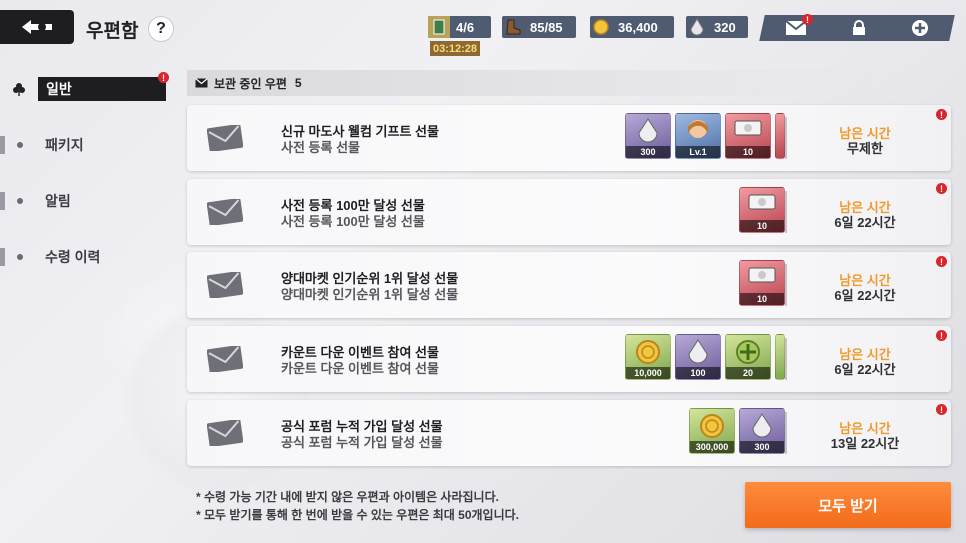  I want to click on sidebar-item-label: 수령 이력, so click(73, 257).